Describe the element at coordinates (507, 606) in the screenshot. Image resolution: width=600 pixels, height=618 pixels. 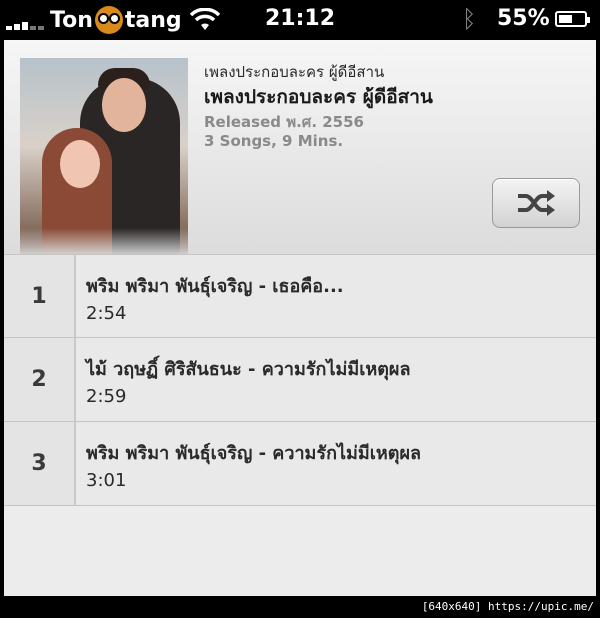
I see `watermark: [640x640] https://upic.me/` at that location.